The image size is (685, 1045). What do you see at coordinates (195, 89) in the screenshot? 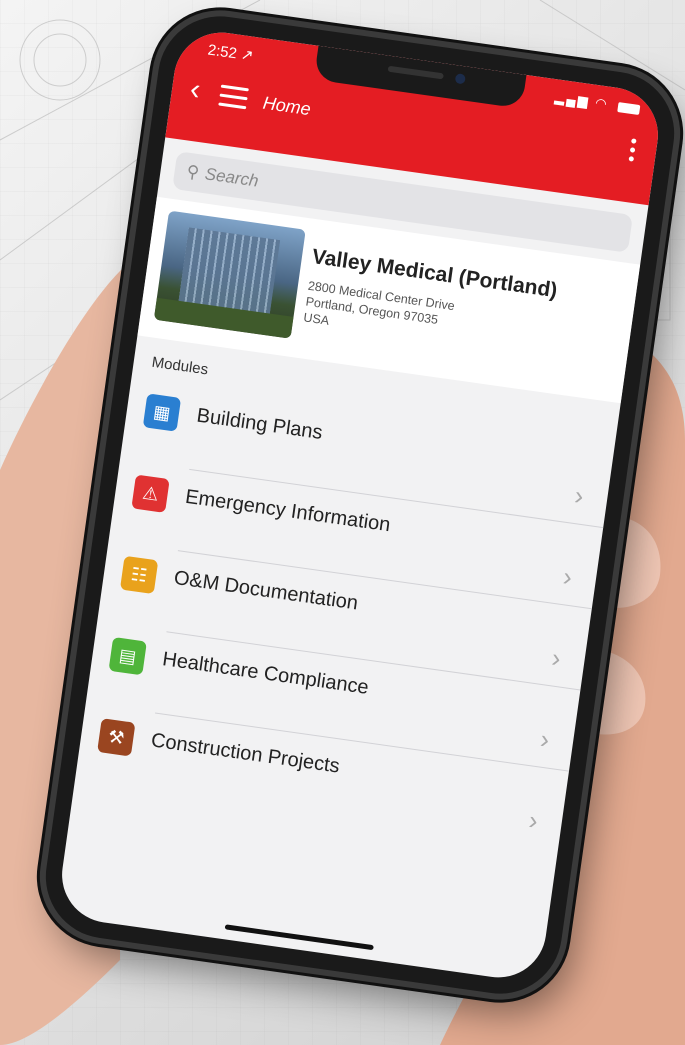
I see `back-chevron-icon: ‹` at bounding box center [195, 89].